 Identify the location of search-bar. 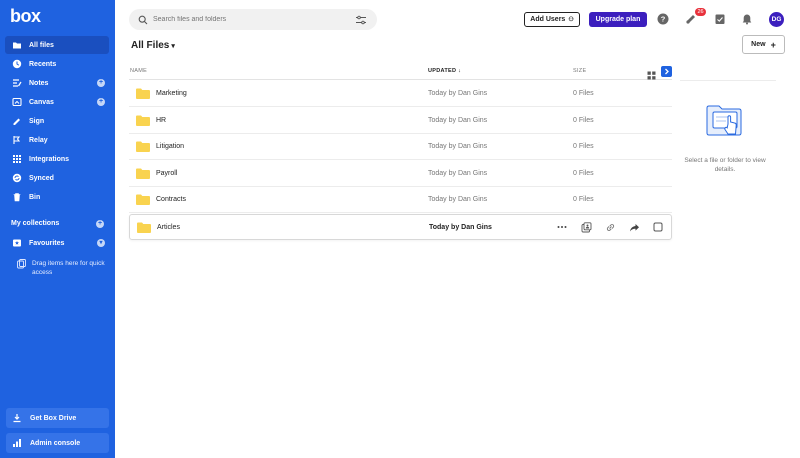
(253, 19).